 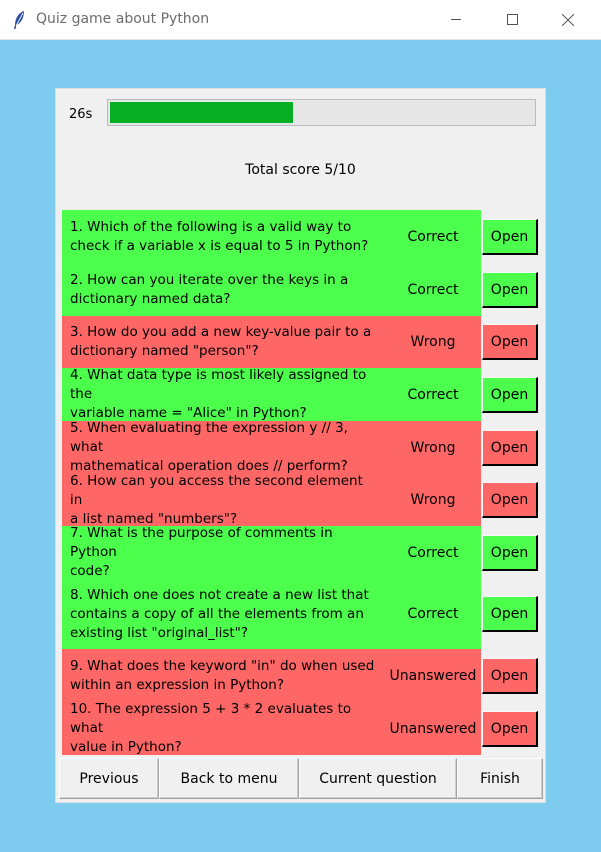 What do you see at coordinates (300, 170) in the screenshot?
I see `total-score: Total score 5/10` at bounding box center [300, 170].